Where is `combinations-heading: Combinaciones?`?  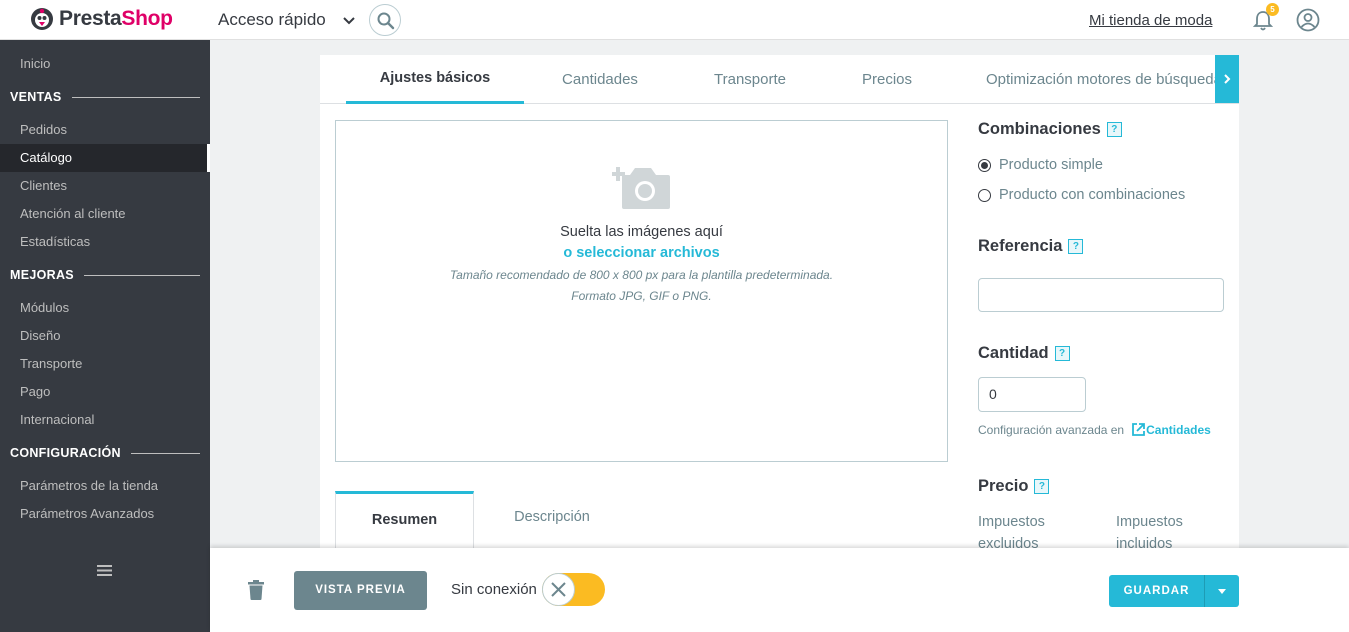
combinations-heading: Combinaciones? is located at coordinates (1050, 129).